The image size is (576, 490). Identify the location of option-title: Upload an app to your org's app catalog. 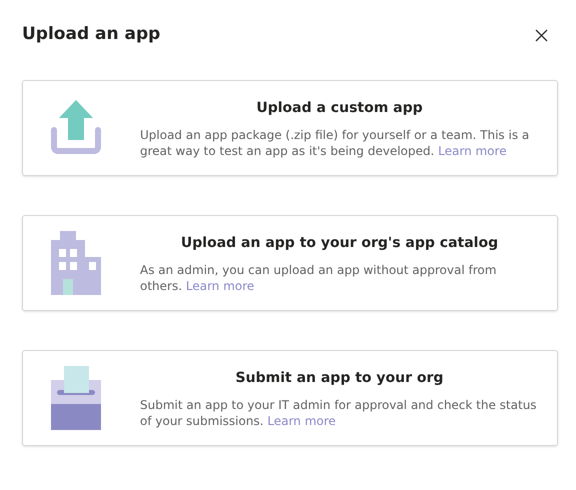
(340, 243).